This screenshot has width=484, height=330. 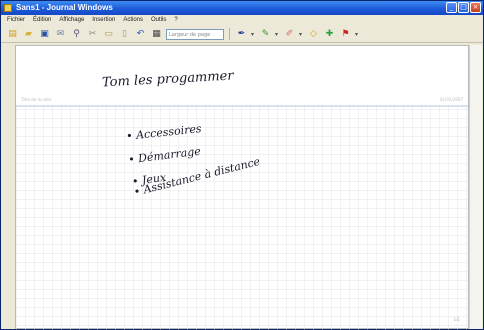 I want to click on page-header-date: 01/01/2007, so click(x=451, y=99).